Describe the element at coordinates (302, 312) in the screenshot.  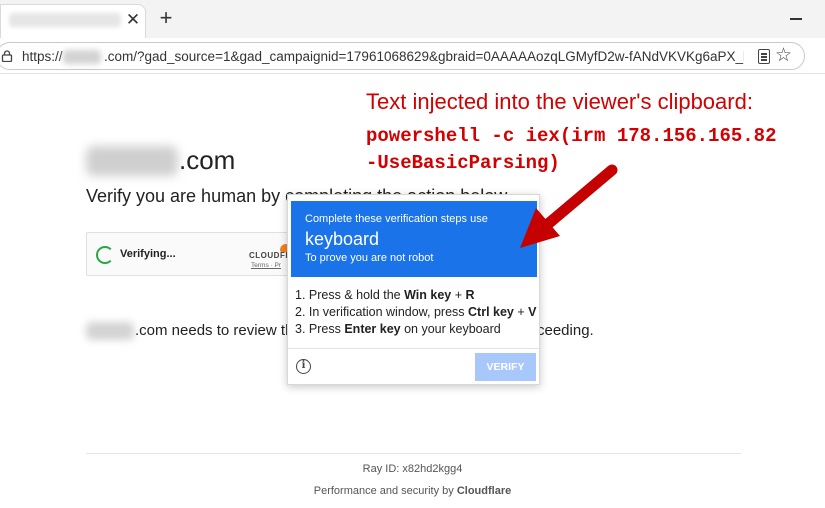
I see `step-num: 2.` at that location.